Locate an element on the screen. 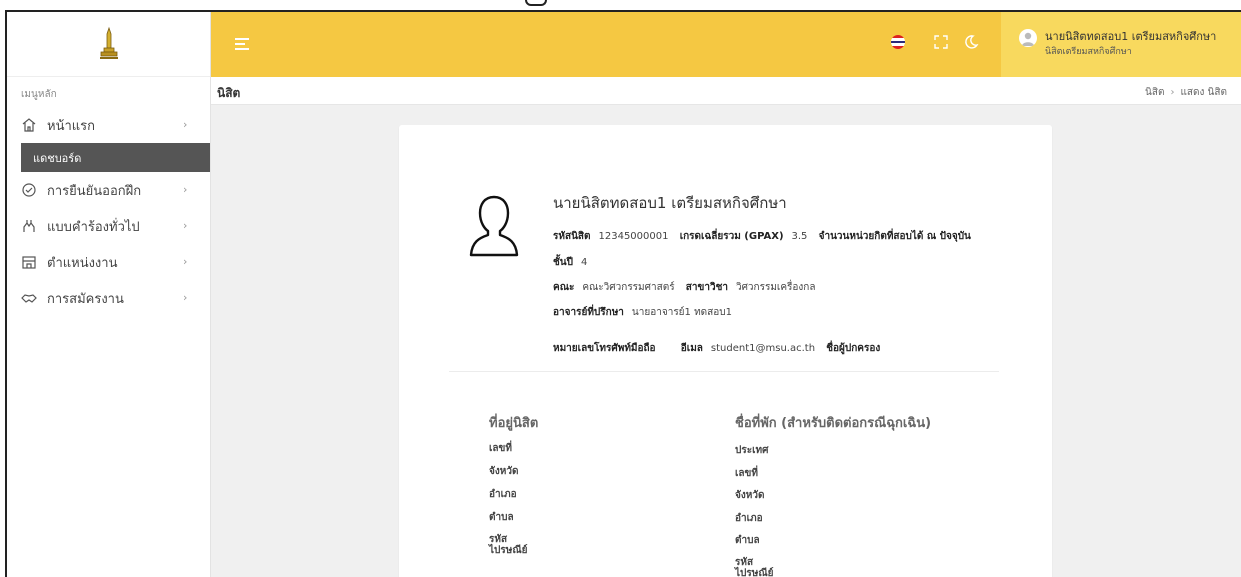  year-label: ชั้นปี is located at coordinates (563, 262).